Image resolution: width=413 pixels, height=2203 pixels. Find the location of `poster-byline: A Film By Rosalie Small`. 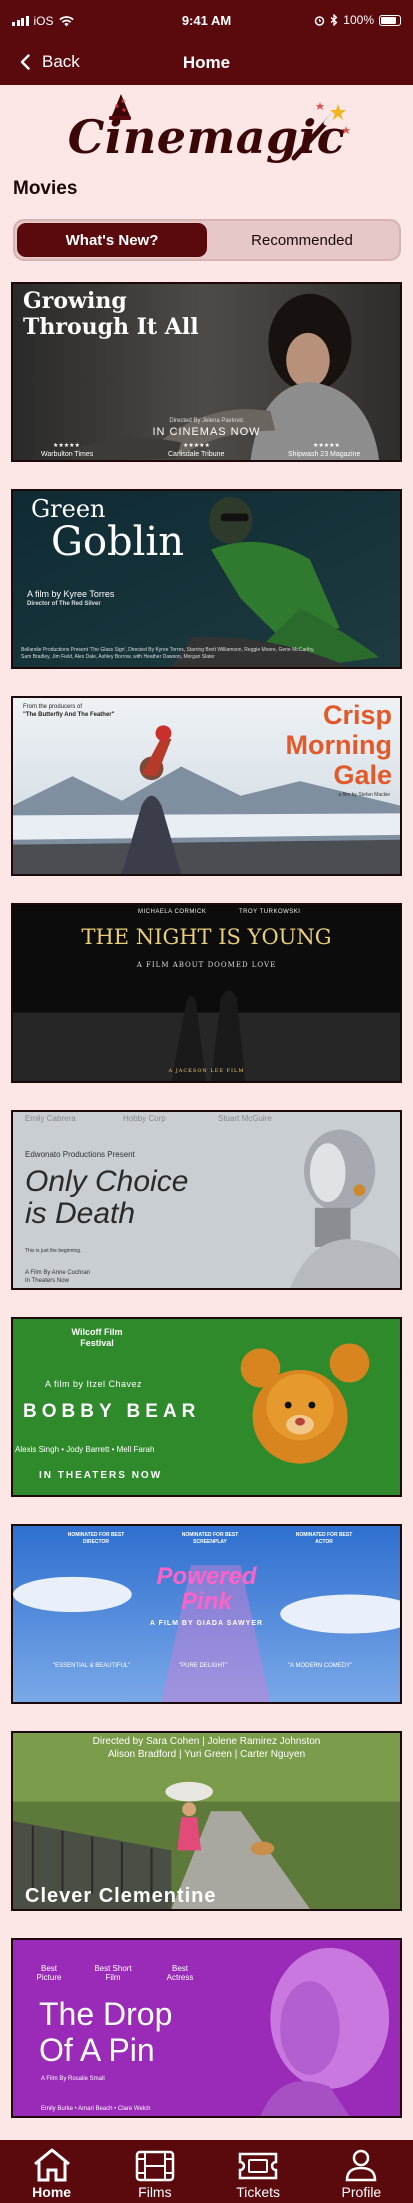

poster-byline: A Film By Rosalie Small is located at coordinates (73, 2079).